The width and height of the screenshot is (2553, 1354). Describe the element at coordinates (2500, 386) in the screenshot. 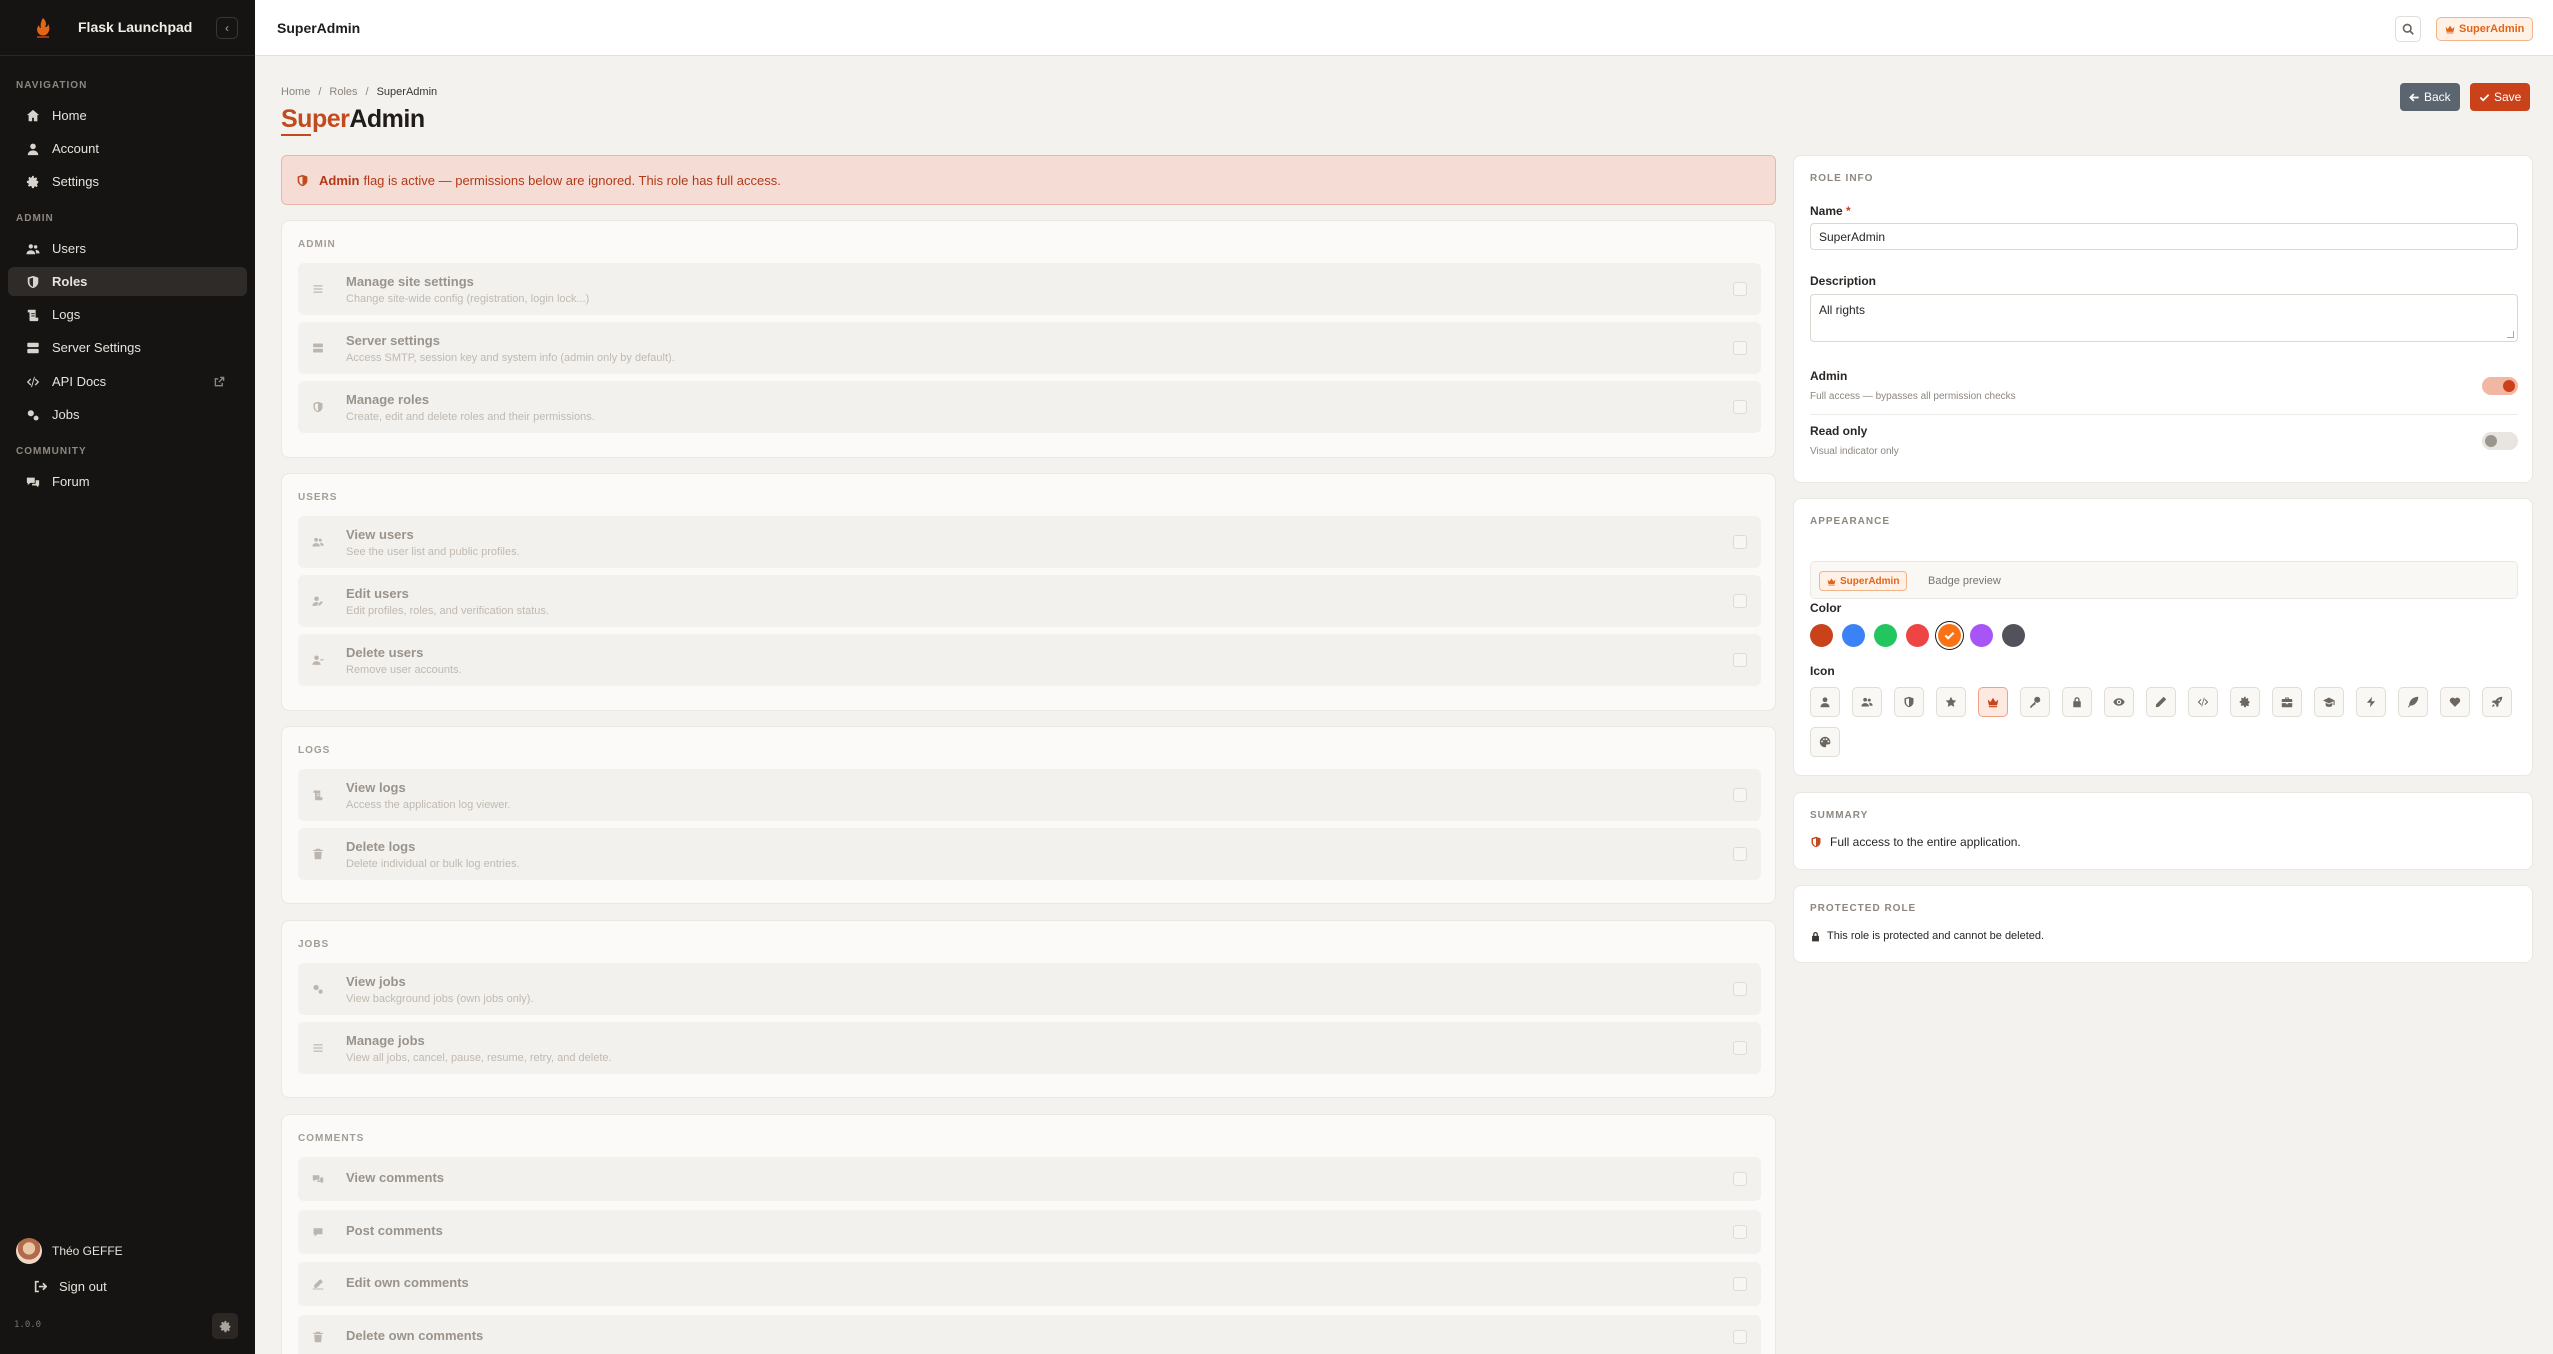

I see `admin-toggle` at that location.